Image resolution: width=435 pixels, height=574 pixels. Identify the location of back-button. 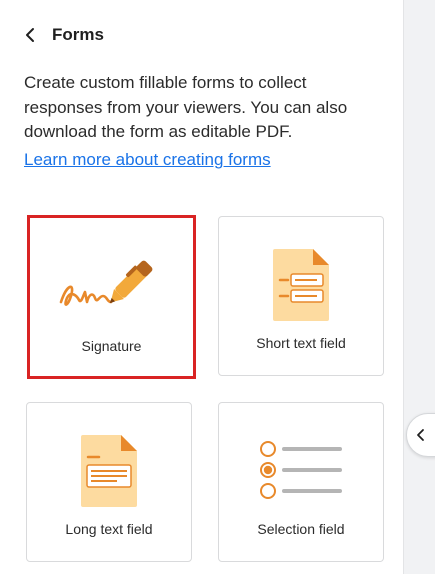
(30, 35).